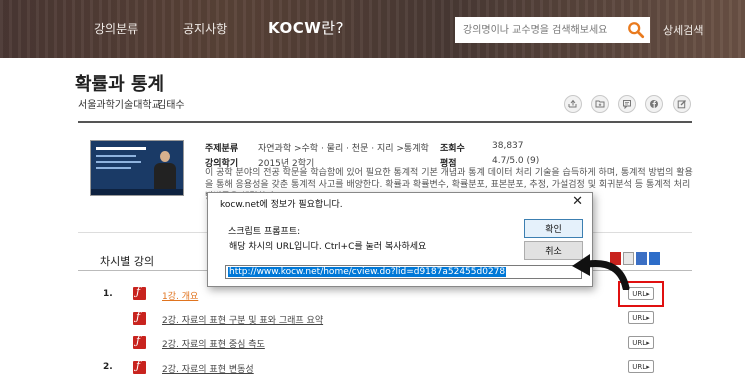 Image resolution: width=745 pixels, height=382 pixels. What do you see at coordinates (343, 149) in the screenshot?
I see `subject-value: 자연과학 >수학 · 물리 · 천문 · 지리 >통계학` at bounding box center [343, 149].